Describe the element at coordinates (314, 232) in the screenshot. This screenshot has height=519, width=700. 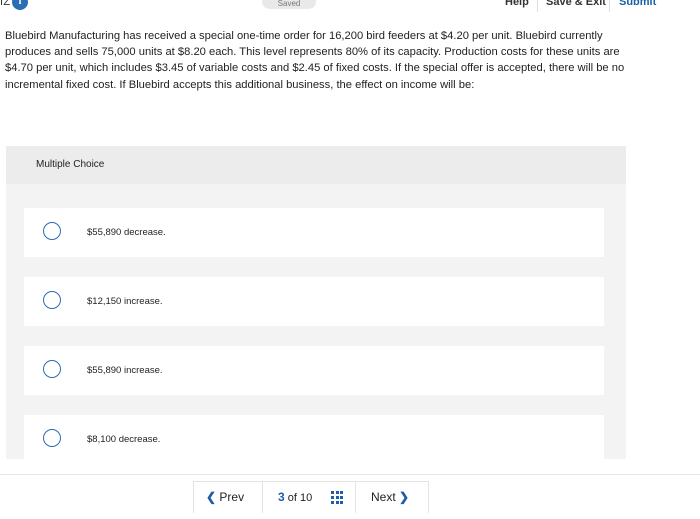
I see `choice-option-1: $55,890 decrease.` at that location.